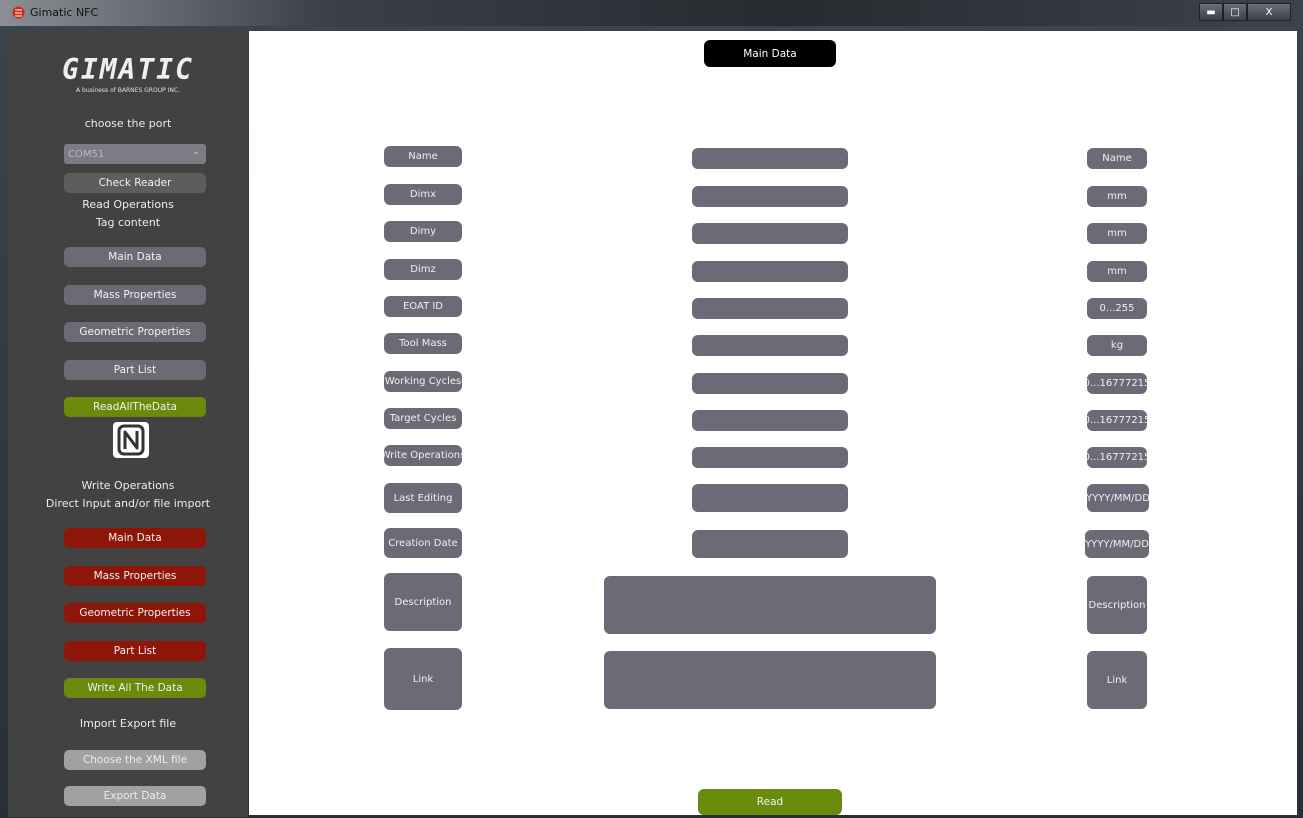 The width and height of the screenshot is (1303, 818). Describe the element at coordinates (128, 723) in the screenshot. I see `import-export-label: Import Export file` at that location.